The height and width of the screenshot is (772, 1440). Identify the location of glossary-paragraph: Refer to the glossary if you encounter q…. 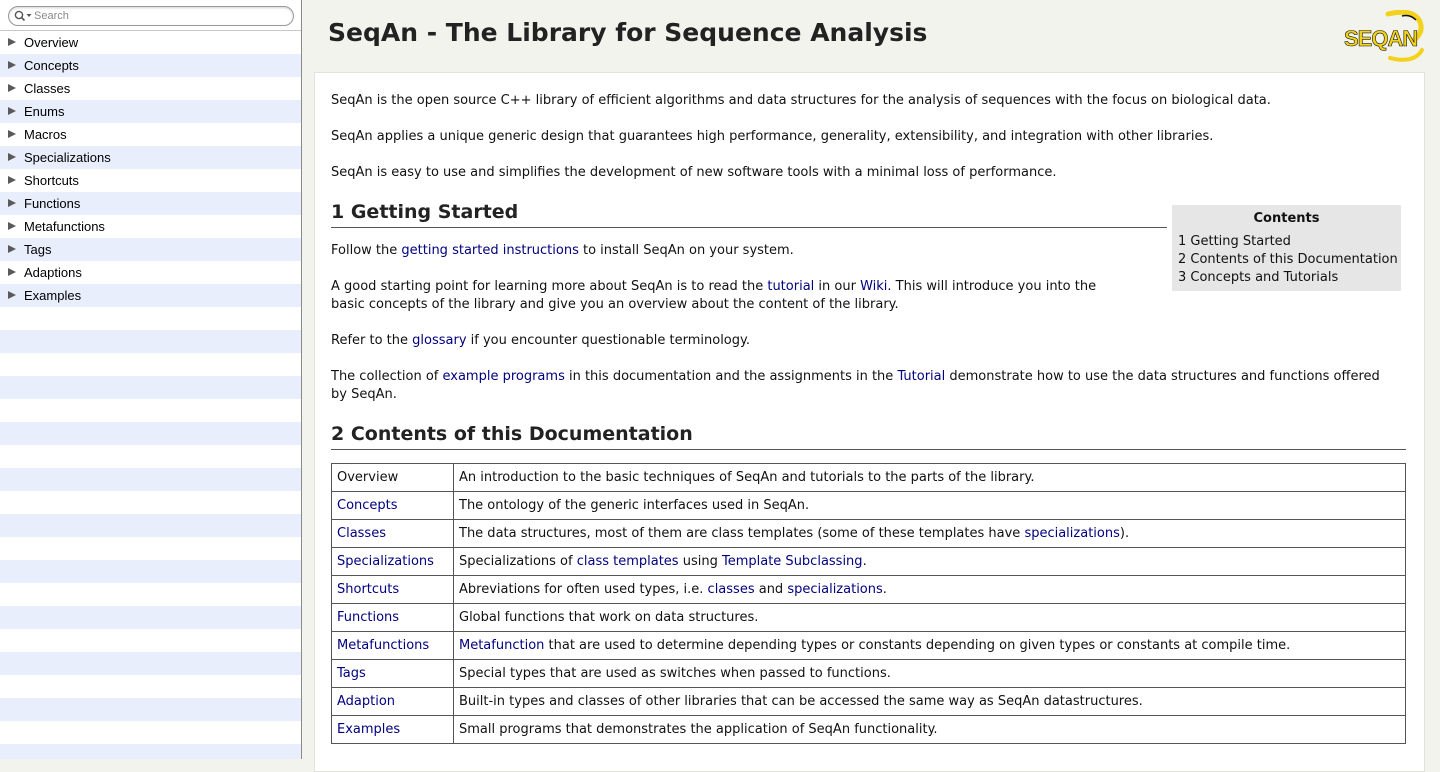
(540, 340).